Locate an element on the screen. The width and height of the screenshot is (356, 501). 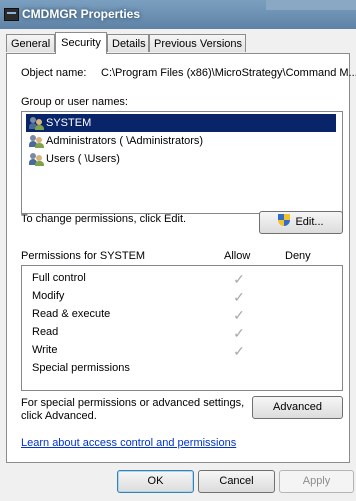
user-item-users: Users ( \Users) is located at coordinates (73, 159).